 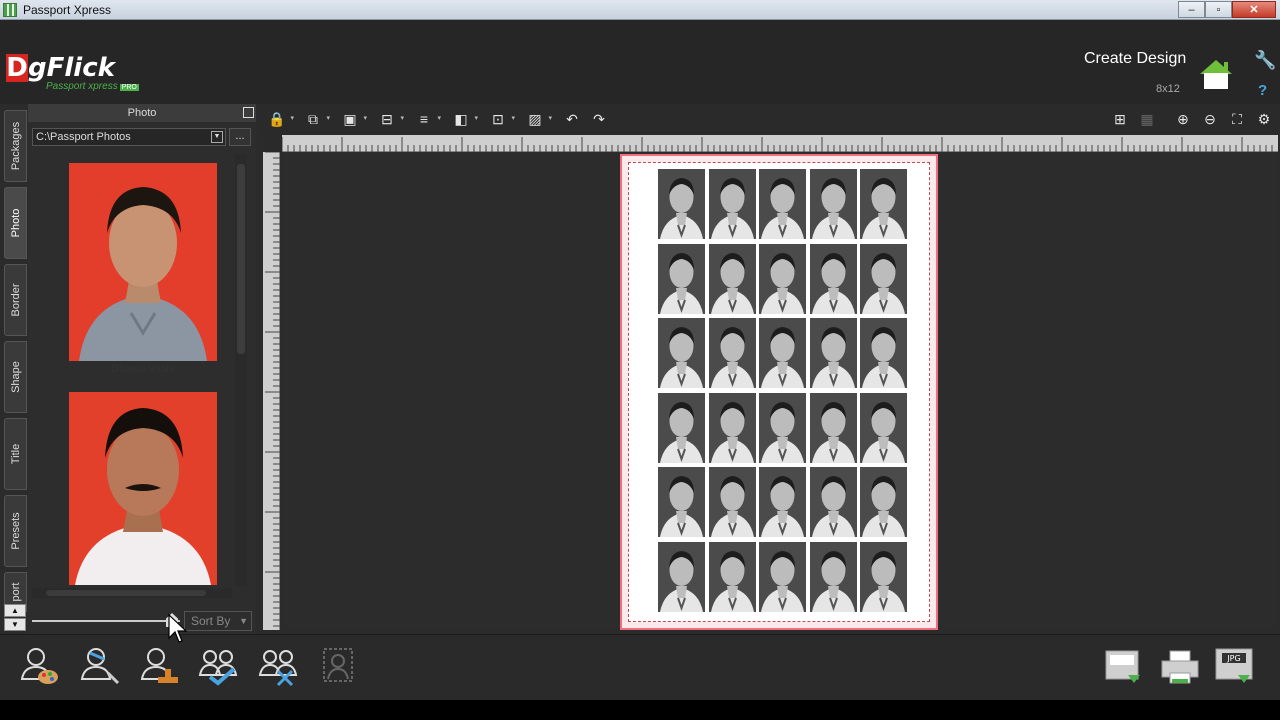 I want to click on photo-search-icon, so click(x=100, y=665).